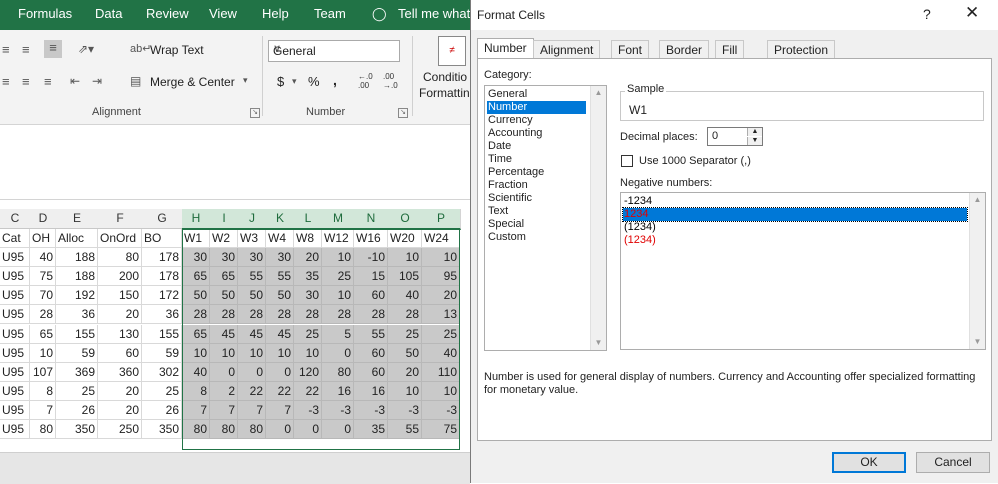 The height and width of the screenshot is (484, 998). I want to click on category-item-scientific: Scientific, so click(536, 198).